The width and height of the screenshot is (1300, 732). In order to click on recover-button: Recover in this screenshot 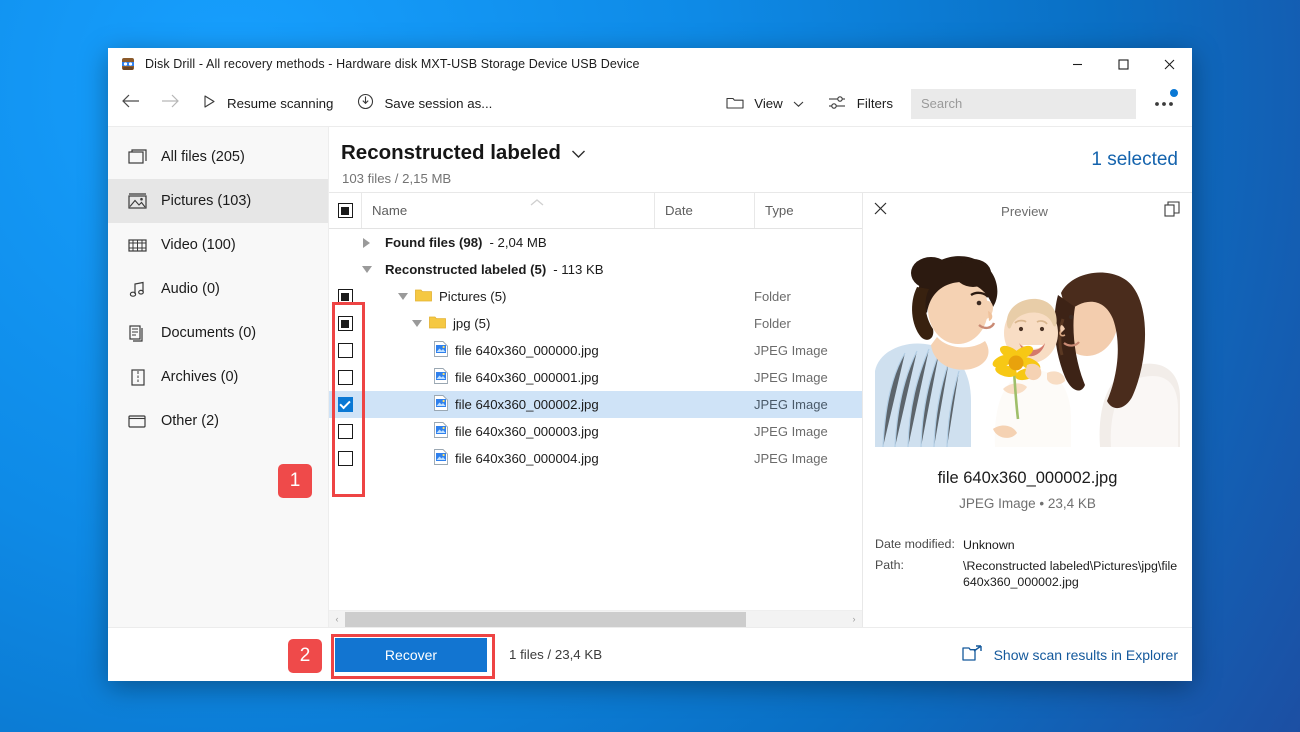, I will do `click(411, 654)`.